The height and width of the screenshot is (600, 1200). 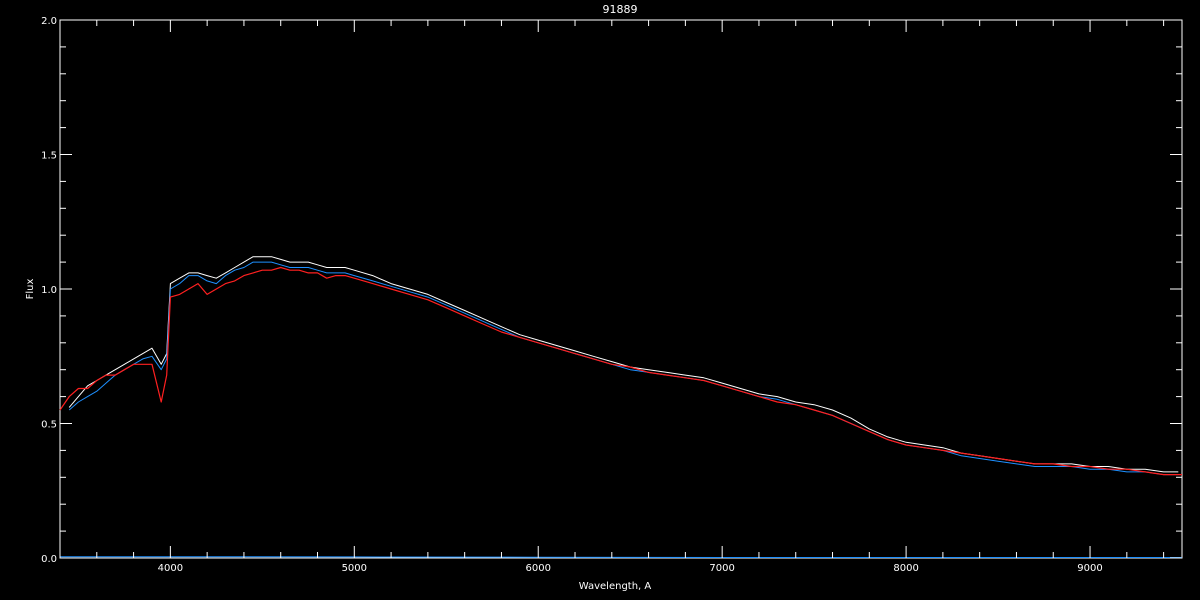 I want to click on x-tick-label: 8000, so click(x=905, y=568).